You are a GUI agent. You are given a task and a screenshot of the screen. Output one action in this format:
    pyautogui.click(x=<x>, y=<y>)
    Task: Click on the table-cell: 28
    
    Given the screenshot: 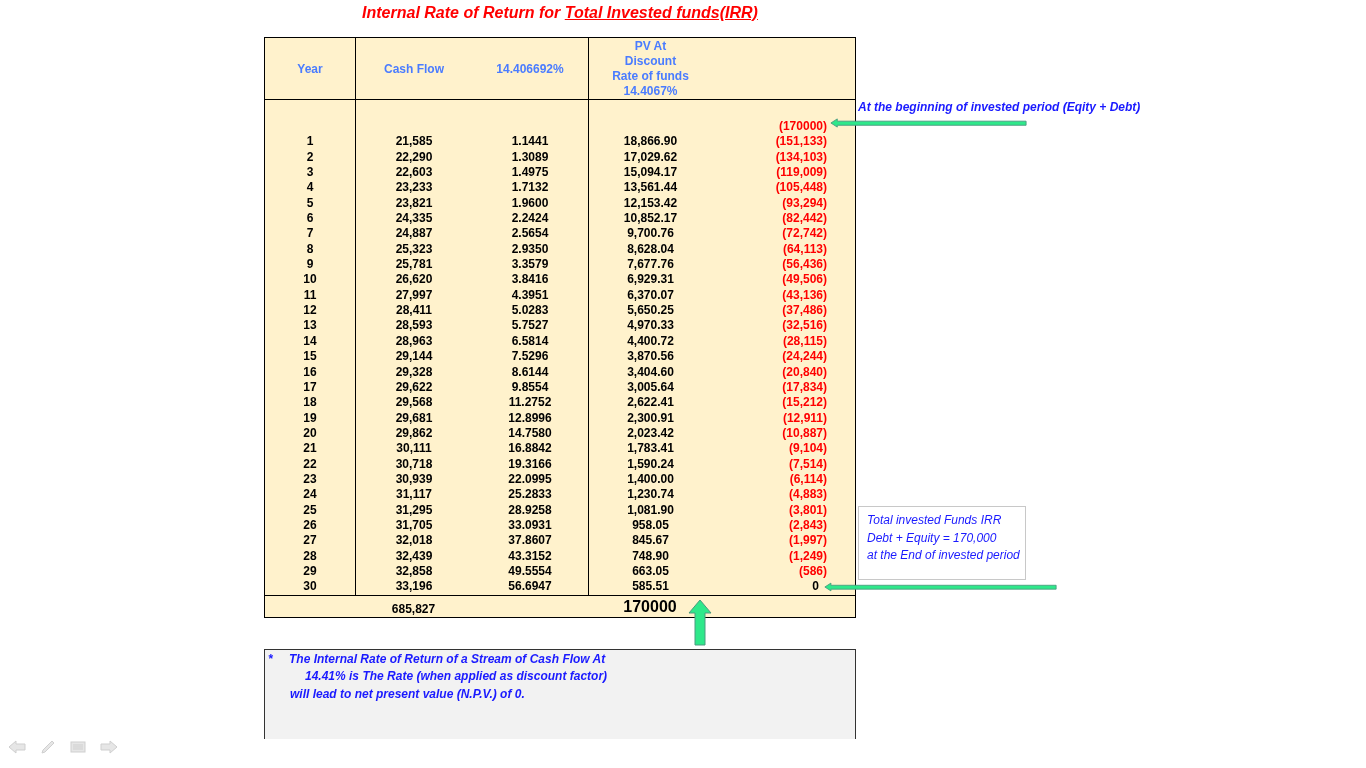 What is the action you would take?
    pyautogui.click(x=310, y=555)
    